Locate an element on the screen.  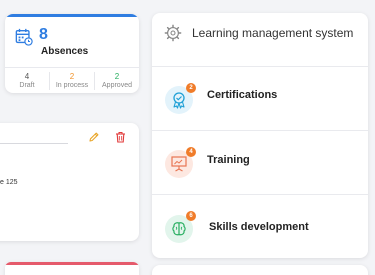
absences-count: 8 is located at coordinates (43, 34).